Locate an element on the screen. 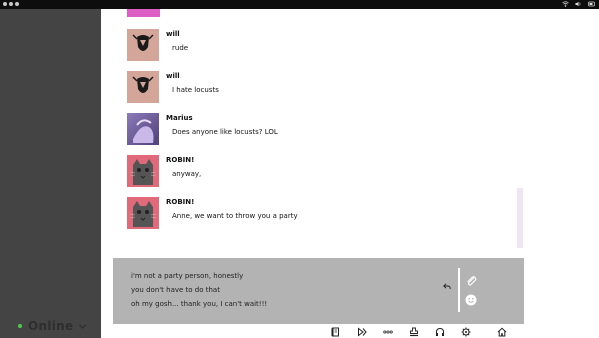  previous-message-avatar-edge is located at coordinates (143, 13).